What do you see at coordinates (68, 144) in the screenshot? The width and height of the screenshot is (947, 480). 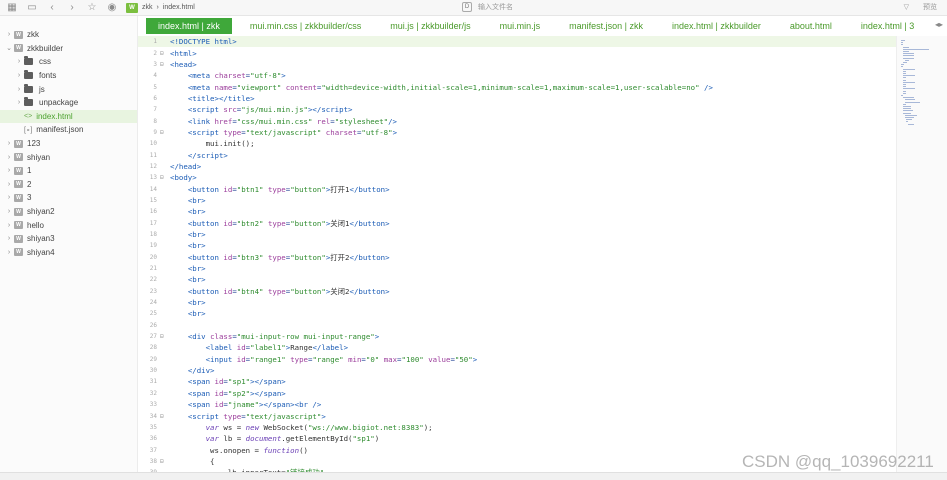 I see `sidebar-item-123: › W 123` at bounding box center [68, 144].